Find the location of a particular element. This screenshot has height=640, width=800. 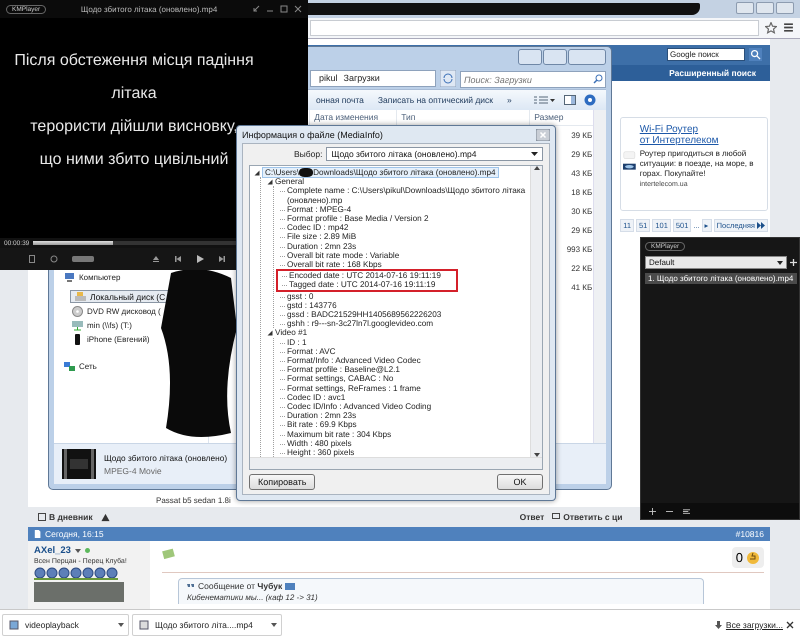

advanced-search-link: Расширенный поиск is located at coordinates (712, 73).